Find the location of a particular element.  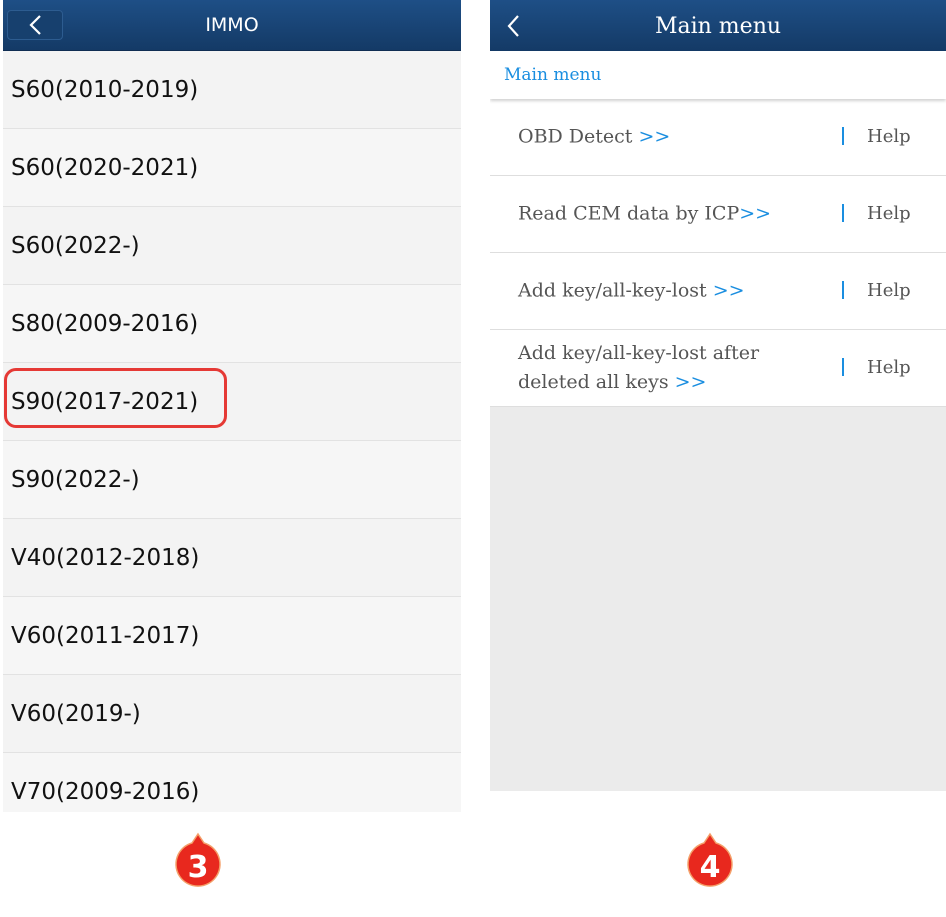

list-item: V60(2011-2017) is located at coordinates (232, 636).